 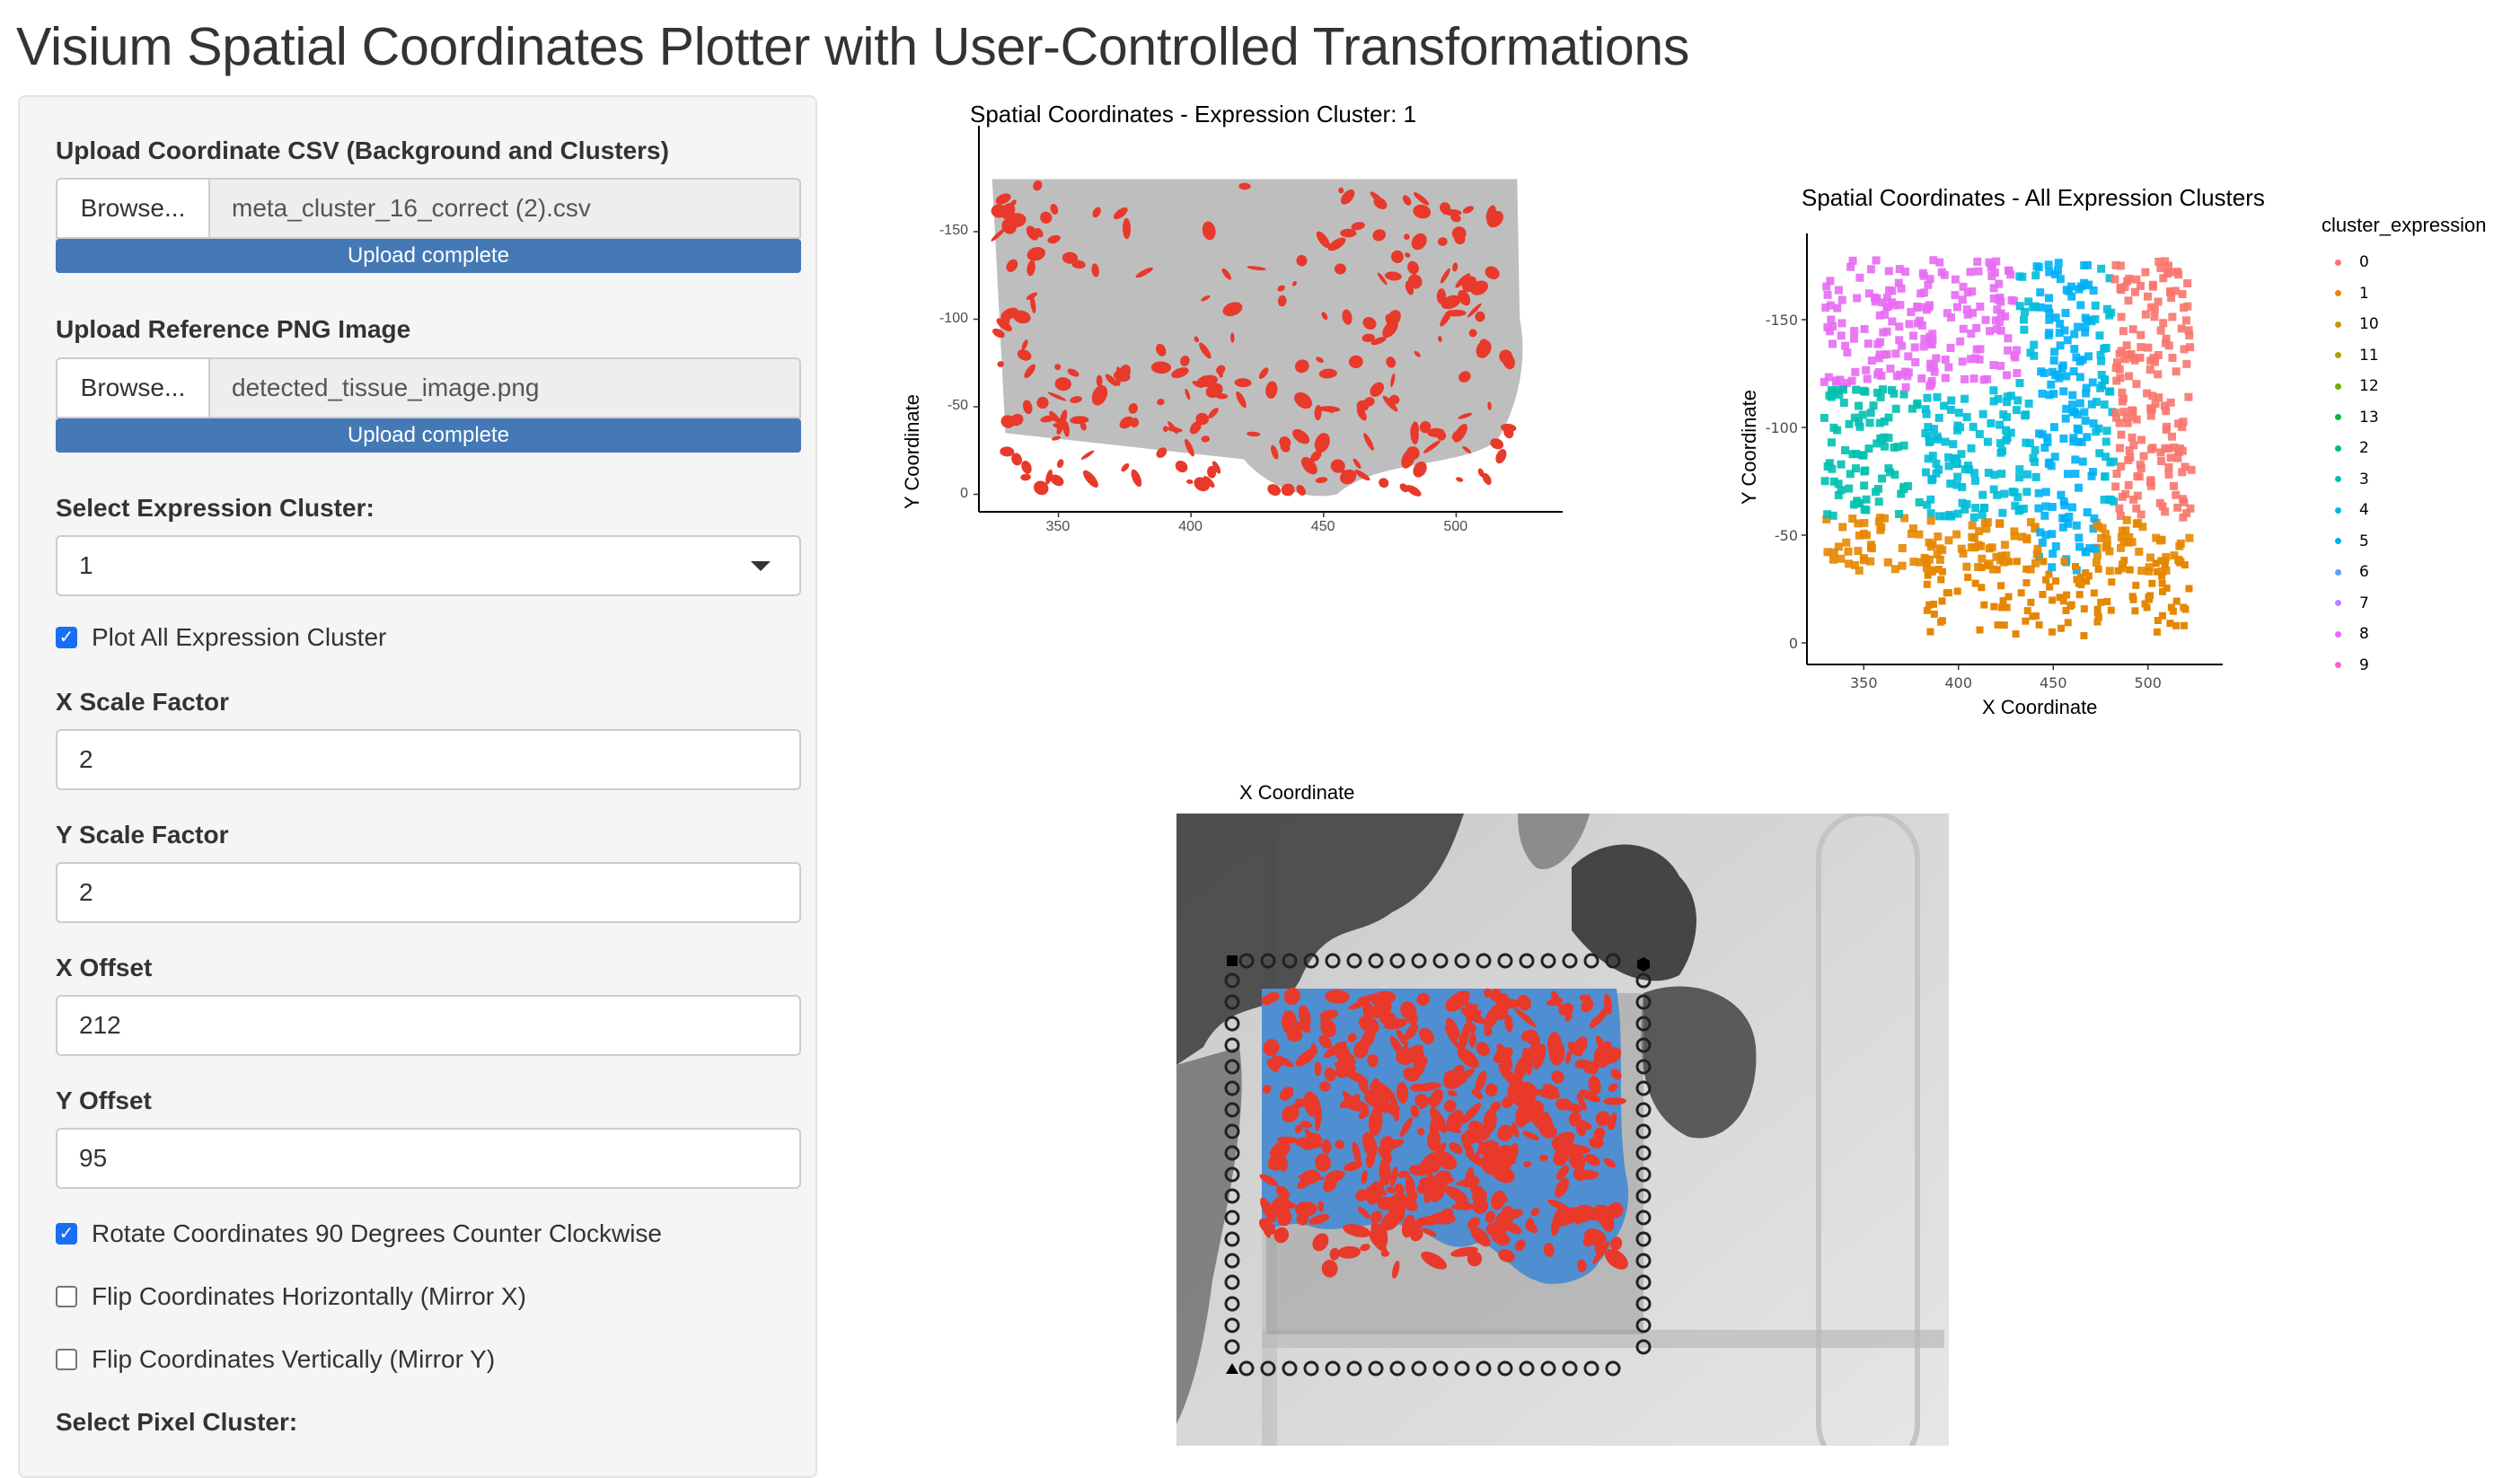 I want to click on x-offset-input, so click(x=428, y=1025).